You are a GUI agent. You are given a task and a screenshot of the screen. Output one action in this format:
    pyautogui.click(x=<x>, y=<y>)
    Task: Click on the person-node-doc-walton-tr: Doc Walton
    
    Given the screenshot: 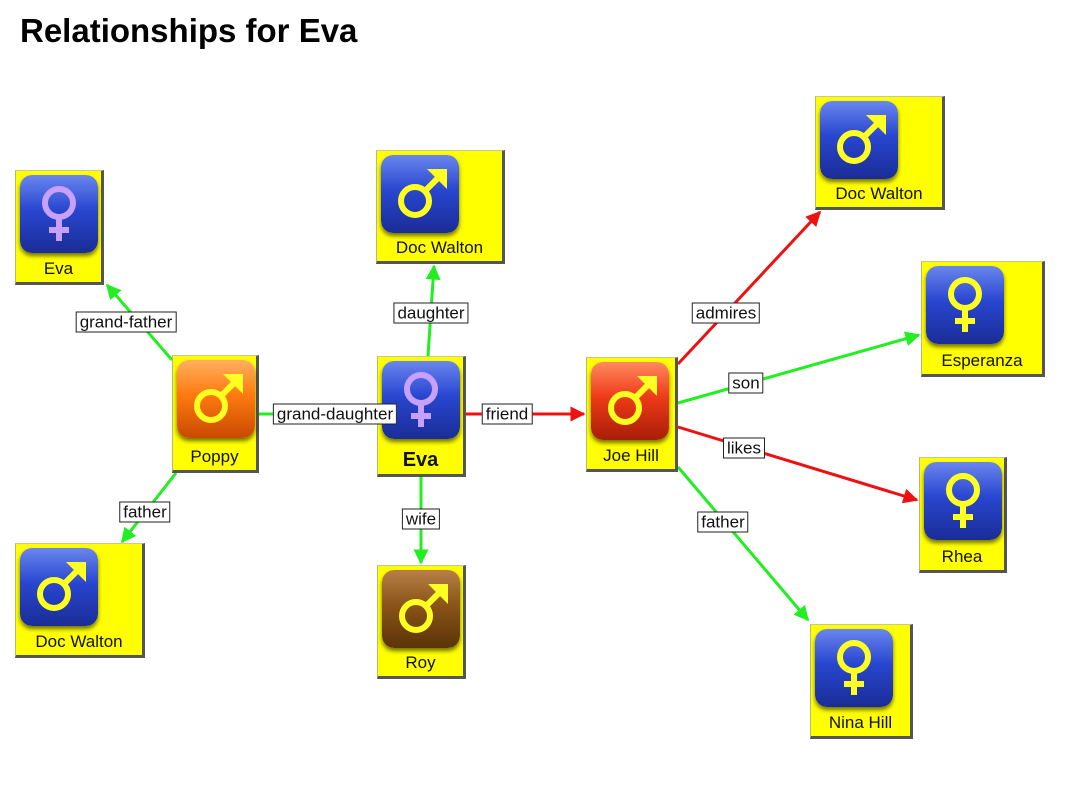 What is the action you would take?
    pyautogui.click(x=880, y=153)
    